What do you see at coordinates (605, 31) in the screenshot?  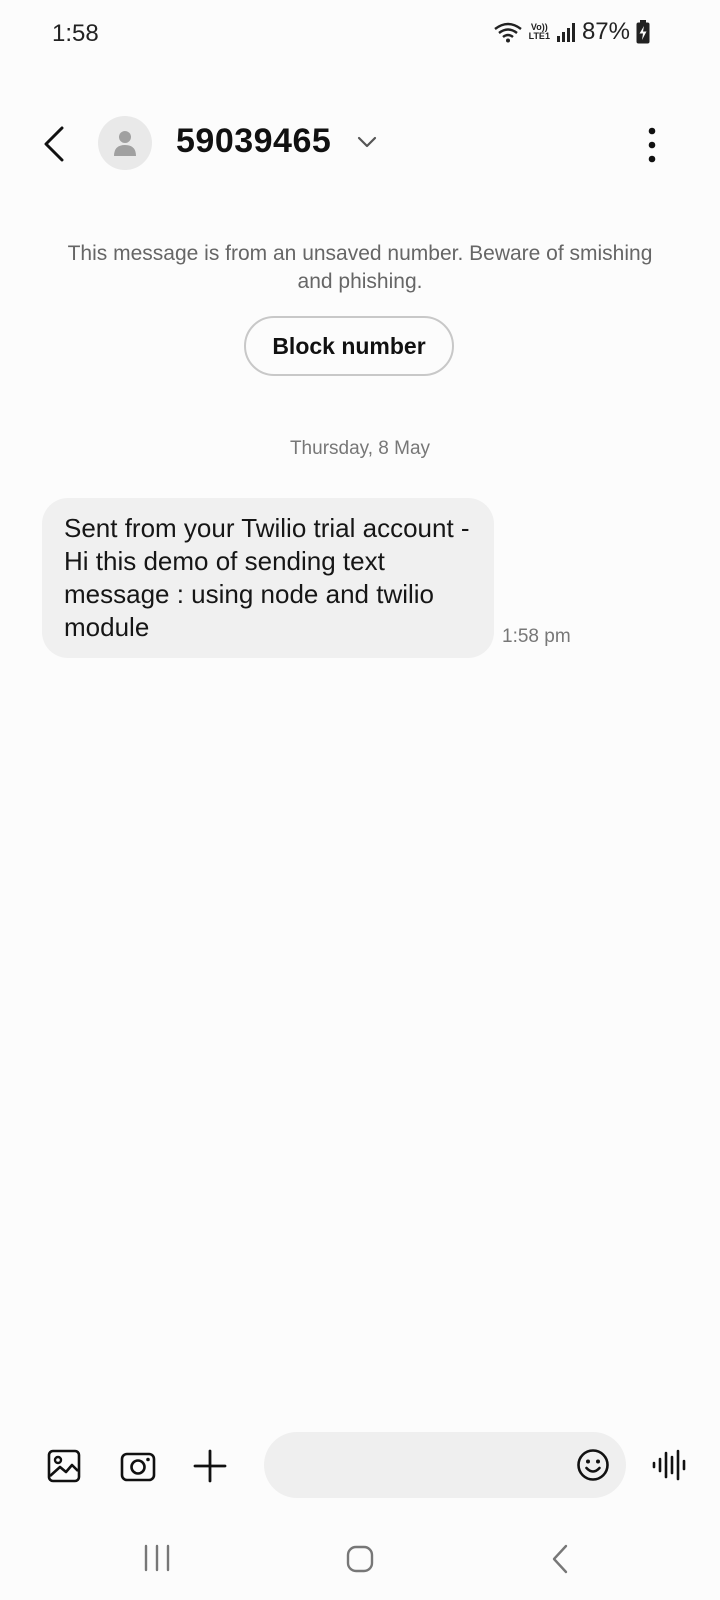 I see `battery-percent: 87%` at bounding box center [605, 31].